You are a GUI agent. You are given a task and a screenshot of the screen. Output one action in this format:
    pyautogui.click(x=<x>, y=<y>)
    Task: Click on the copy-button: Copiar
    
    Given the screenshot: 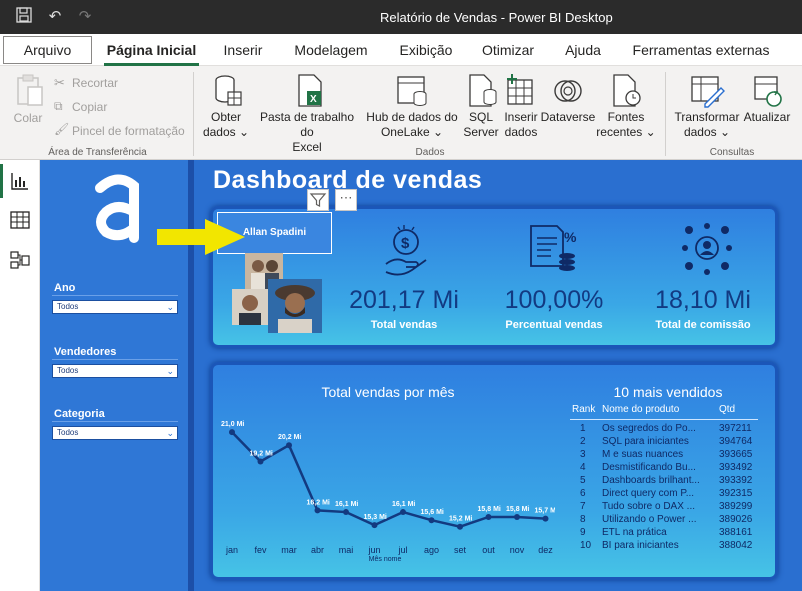 What is the action you would take?
    pyautogui.click(x=89, y=107)
    